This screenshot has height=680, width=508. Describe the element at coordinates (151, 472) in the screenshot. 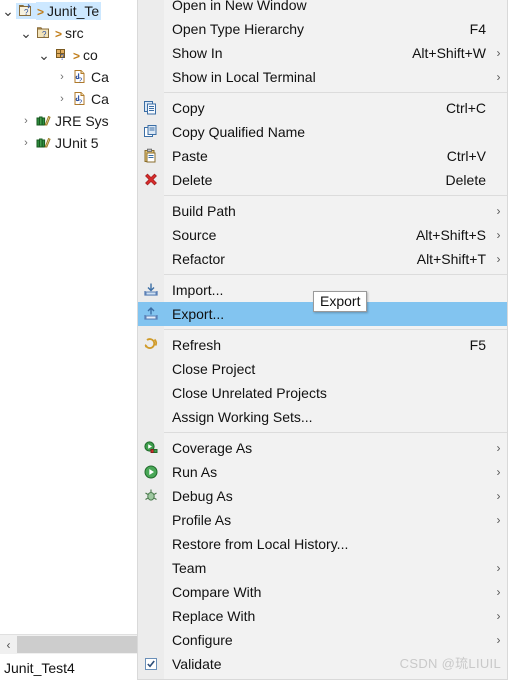

I see `run-icon` at that location.